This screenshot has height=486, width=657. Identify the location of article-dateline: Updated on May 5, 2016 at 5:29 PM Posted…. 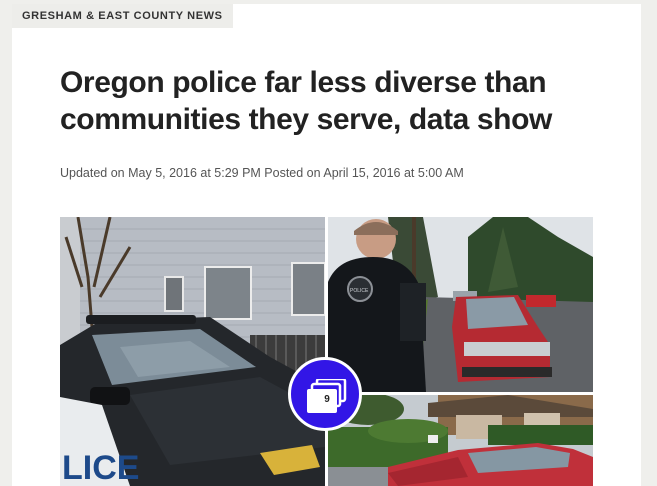
(262, 173).